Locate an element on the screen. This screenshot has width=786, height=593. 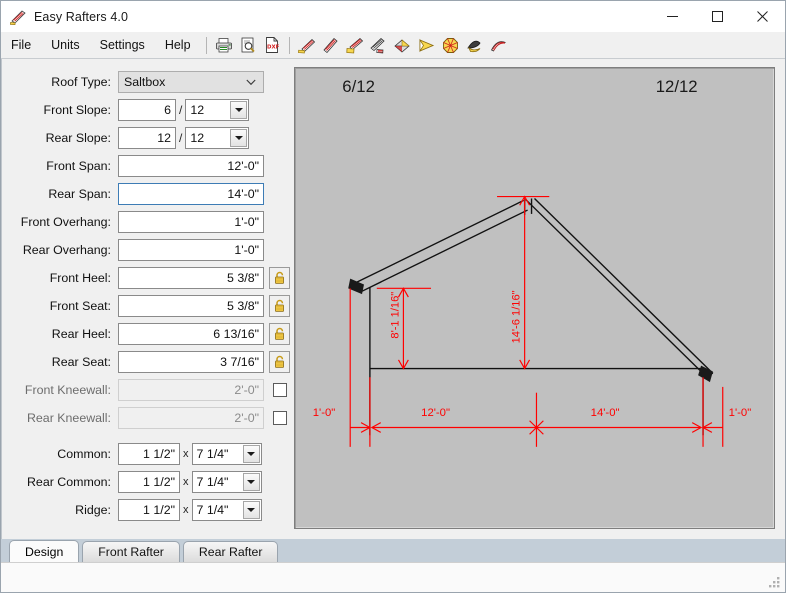
print-preview-button is located at coordinates (248, 45).